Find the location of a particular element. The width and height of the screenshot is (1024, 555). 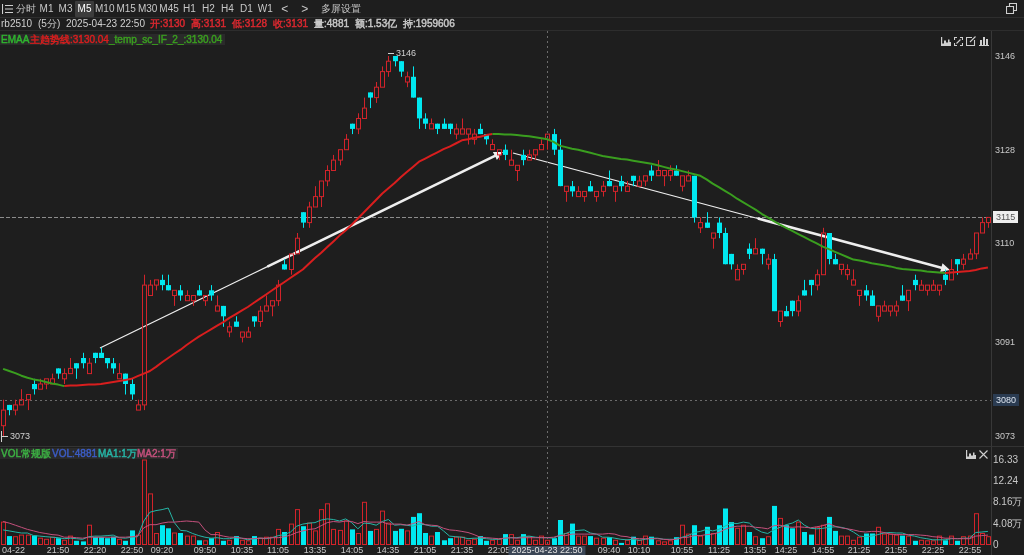

quote-field: 量:4881 is located at coordinates (332, 24).